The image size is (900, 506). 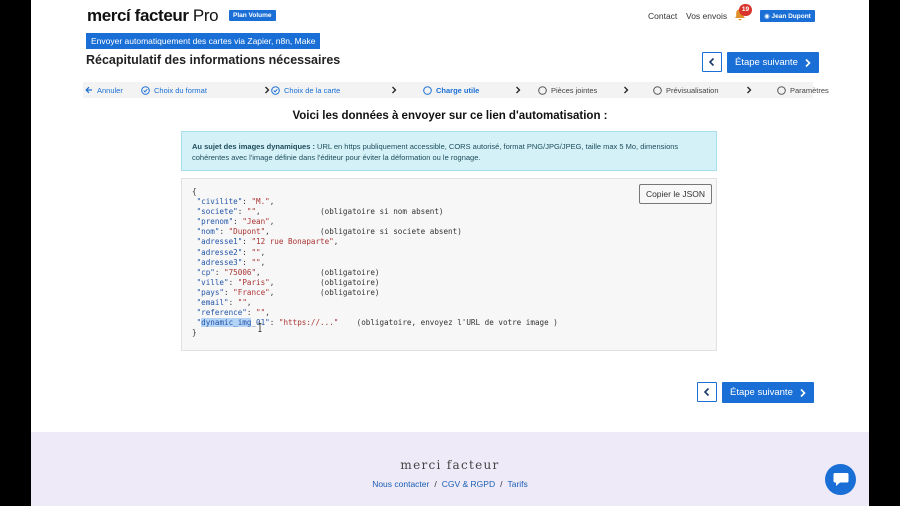 I want to click on user-icon: ◉, so click(x=767, y=16).